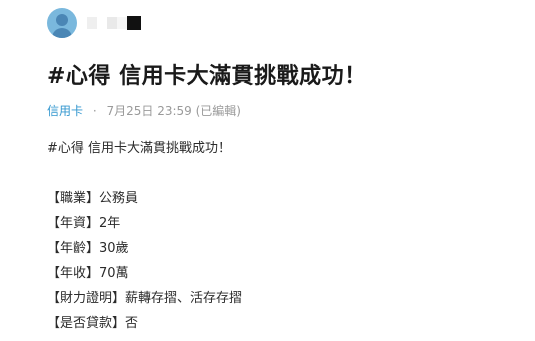 The height and width of the screenshot is (341, 535). I want to click on body-line-financial-proof: 【財力證明】薪轉存摺、活存存摺, so click(145, 298).